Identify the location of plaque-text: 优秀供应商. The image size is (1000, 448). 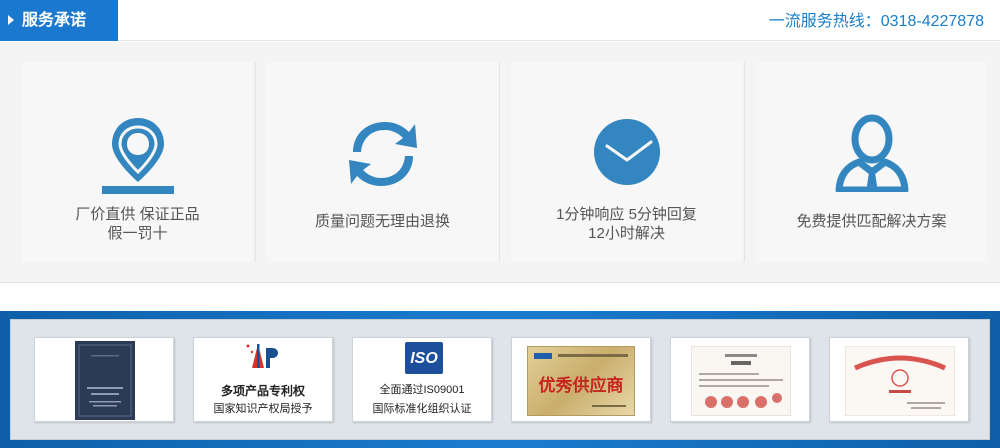
(581, 385).